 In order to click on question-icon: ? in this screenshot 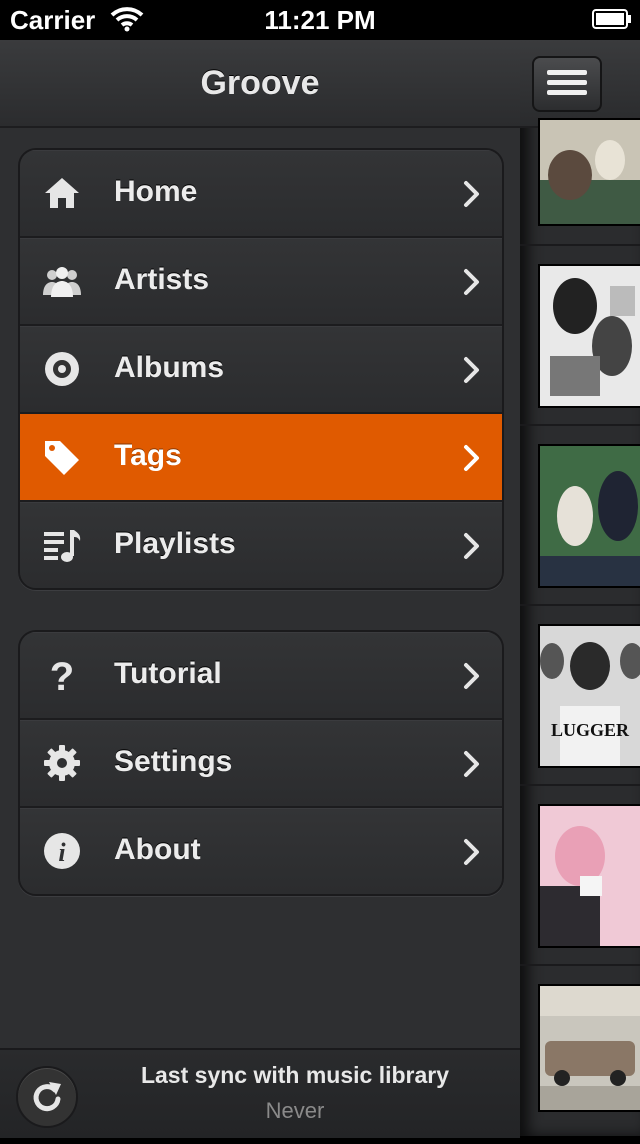, I will do `click(62, 675)`.